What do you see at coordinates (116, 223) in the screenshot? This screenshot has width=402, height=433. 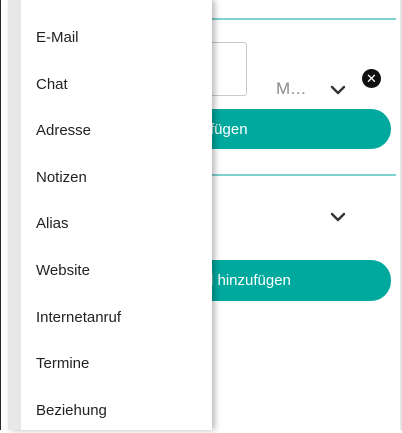 I see `menu-item-alias: Alias` at bounding box center [116, 223].